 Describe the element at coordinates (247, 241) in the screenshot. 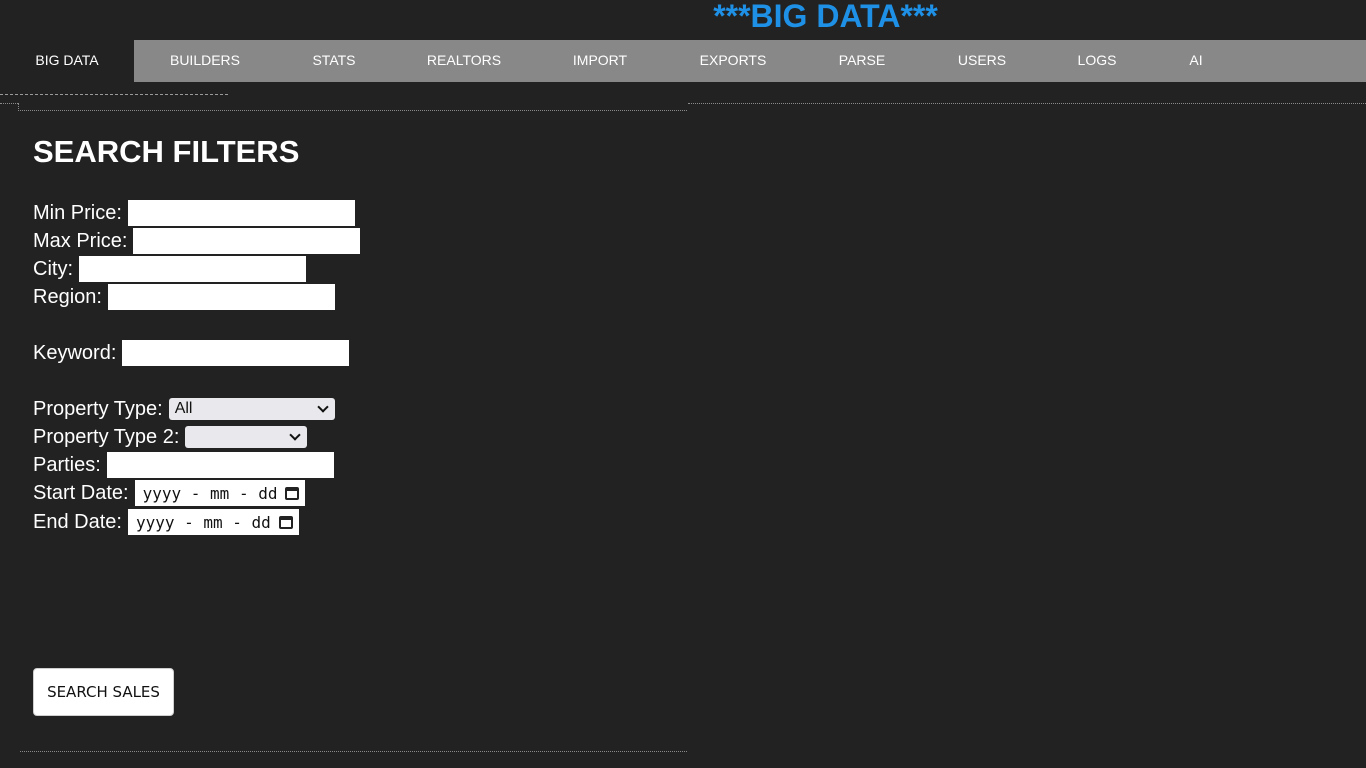

I see `max-price-input` at that location.